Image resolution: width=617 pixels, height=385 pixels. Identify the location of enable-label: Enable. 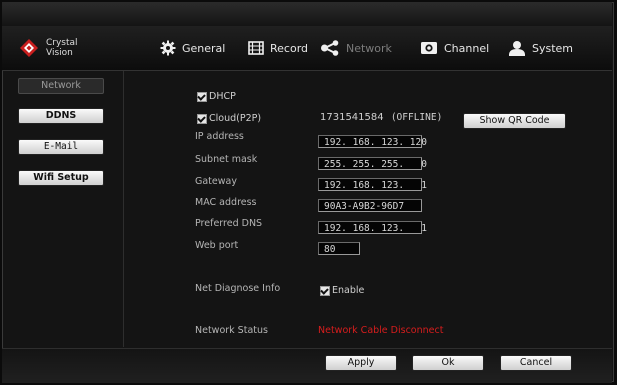
(348, 290).